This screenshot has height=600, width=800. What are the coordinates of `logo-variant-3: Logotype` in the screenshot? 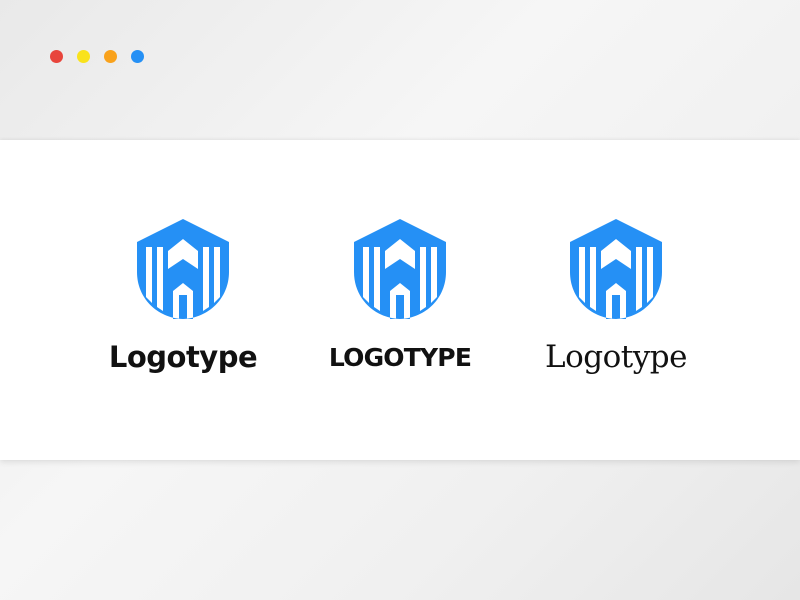 It's located at (616, 300).